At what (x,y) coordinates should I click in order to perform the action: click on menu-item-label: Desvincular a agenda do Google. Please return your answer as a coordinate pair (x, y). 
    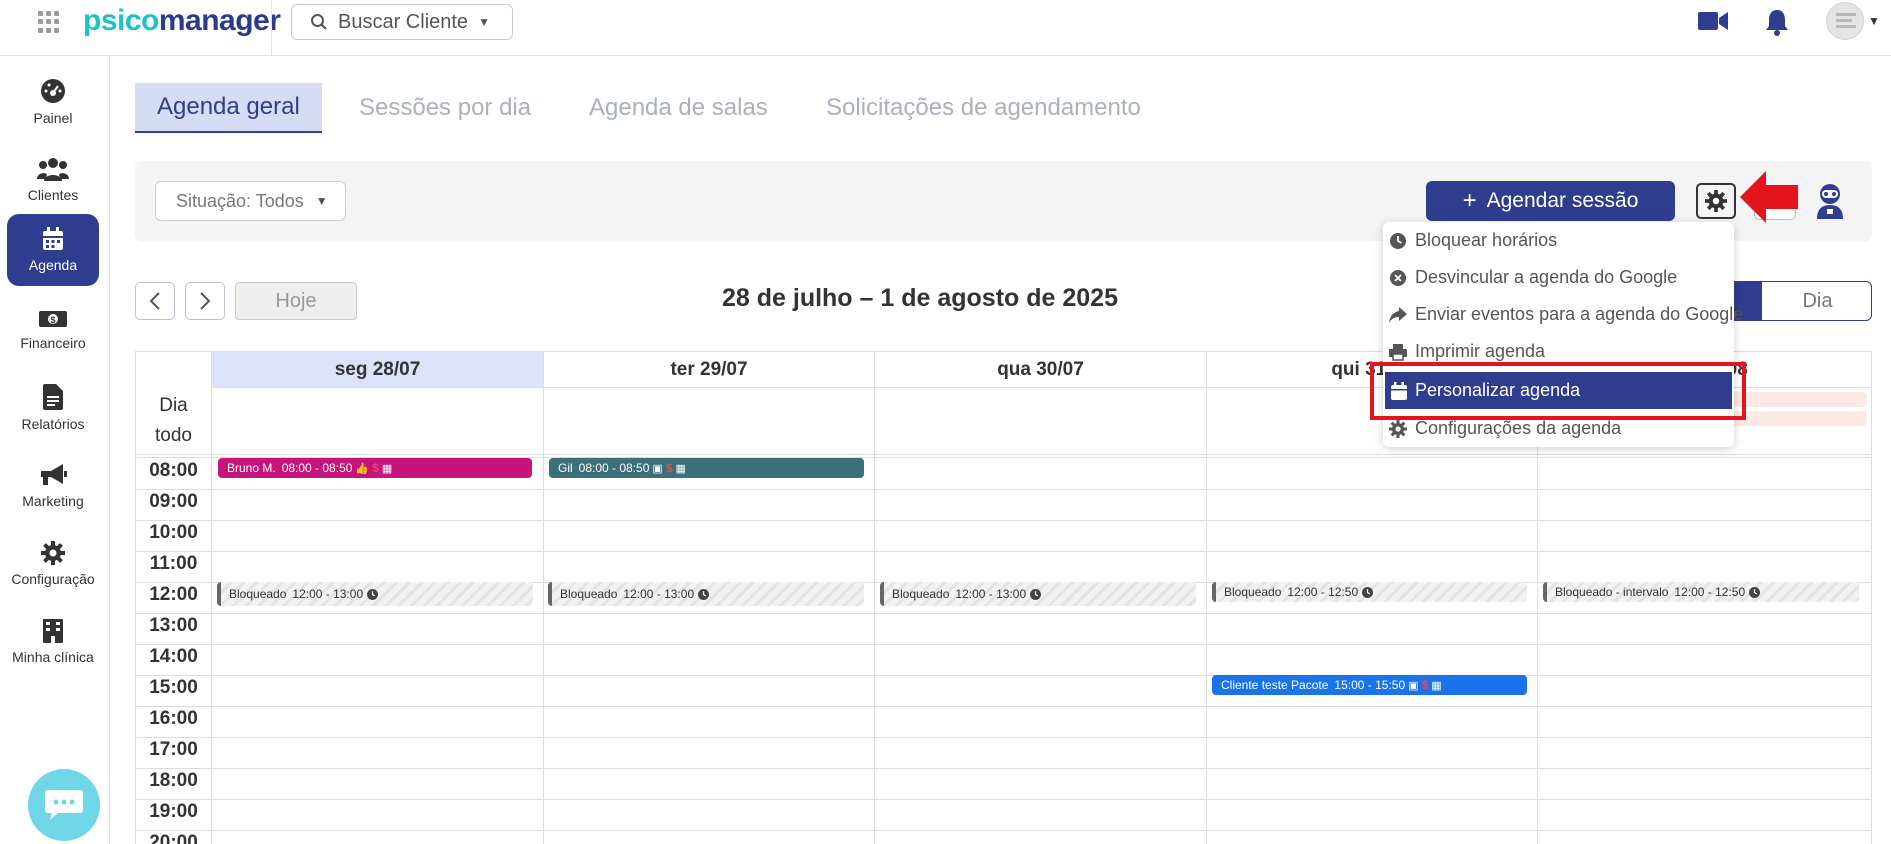
    Looking at the image, I should click on (1546, 277).